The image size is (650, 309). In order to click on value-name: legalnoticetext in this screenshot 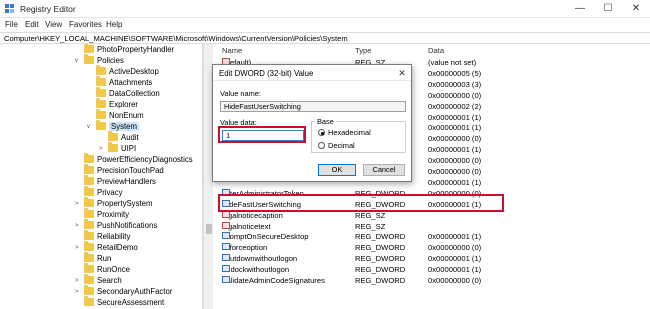, I will do `click(246, 227)`.